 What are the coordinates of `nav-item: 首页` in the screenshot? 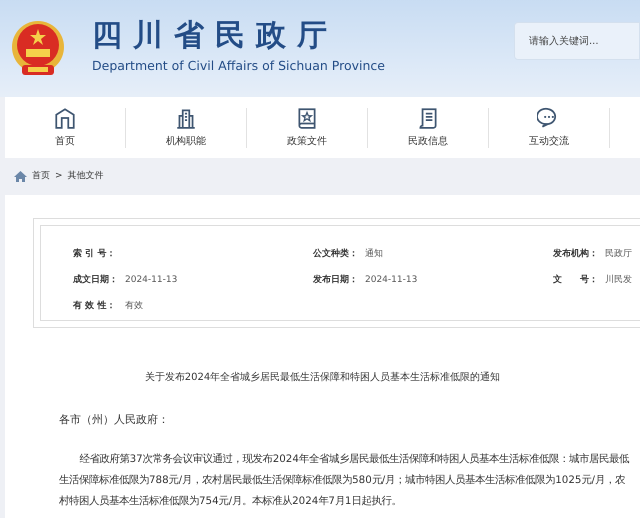 It's located at (65, 127).